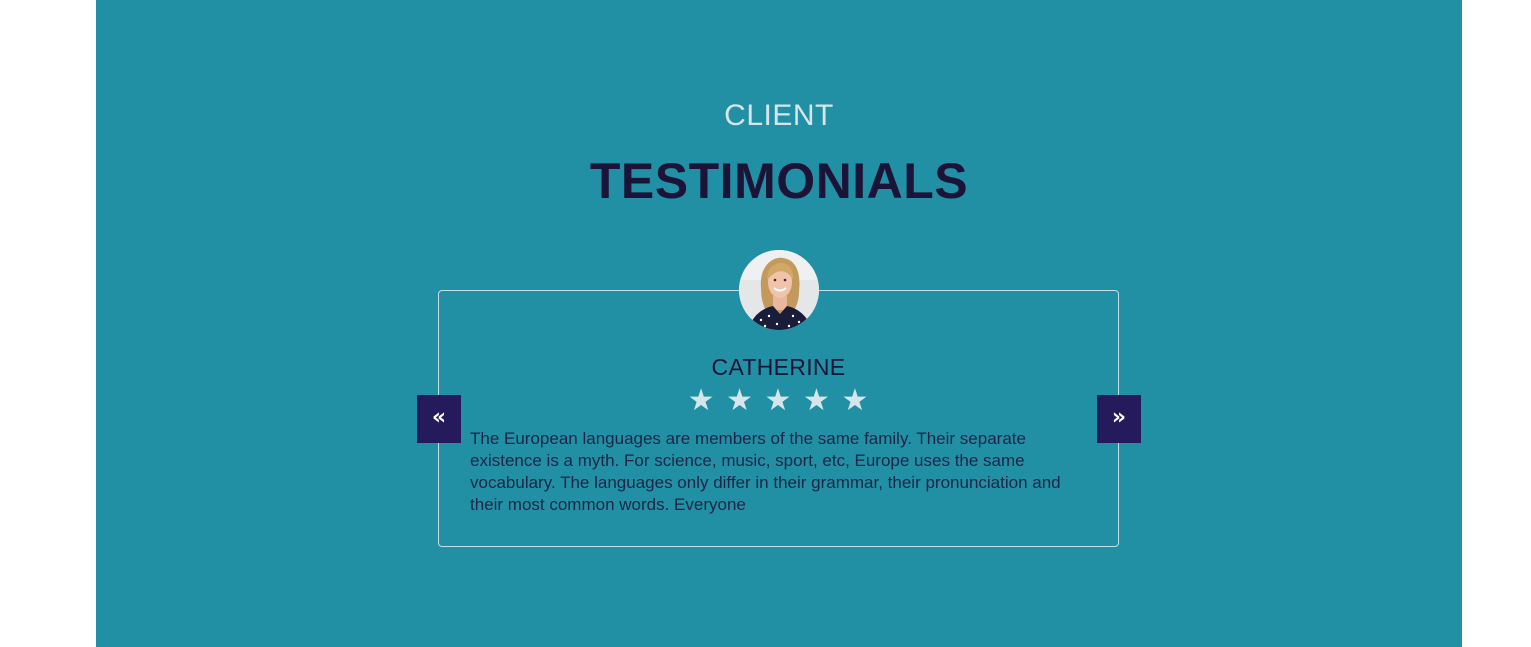  What do you see at coordinates (779, 181) in the screenshot?
I see `section-title: TESTIMONIALS` at bounding box center [779, 181].